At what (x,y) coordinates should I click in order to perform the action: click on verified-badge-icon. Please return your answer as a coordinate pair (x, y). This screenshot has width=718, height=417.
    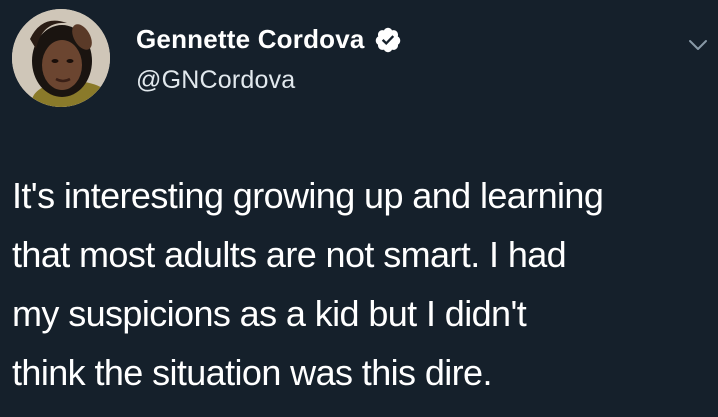
    Looking at the image, I should click on (388, 40).